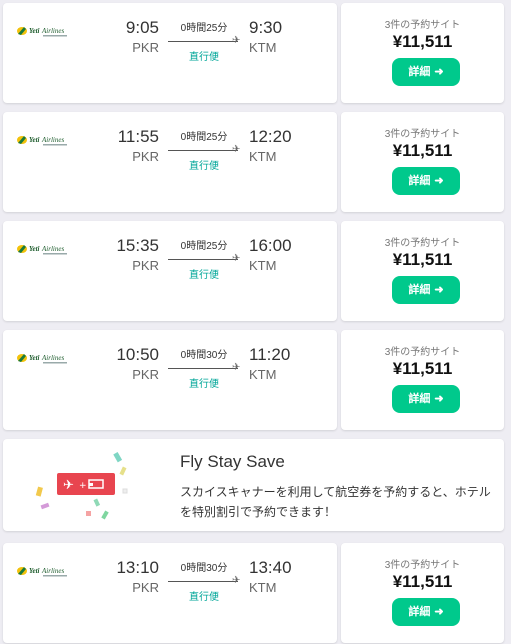 The image size is (511, 644). Describe the element at coordinates (138, 136) in the screenshot. I see `departure-time: 11:55` at that location.